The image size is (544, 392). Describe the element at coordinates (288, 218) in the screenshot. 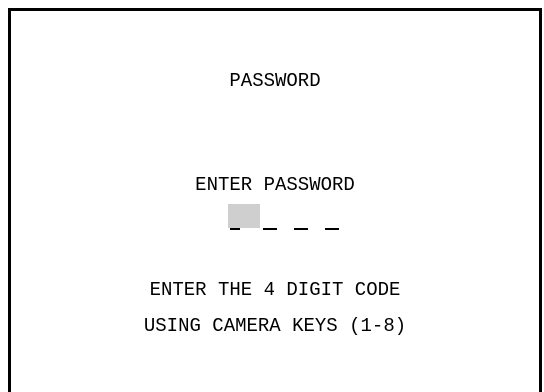

I see `password-code-field` at that location.